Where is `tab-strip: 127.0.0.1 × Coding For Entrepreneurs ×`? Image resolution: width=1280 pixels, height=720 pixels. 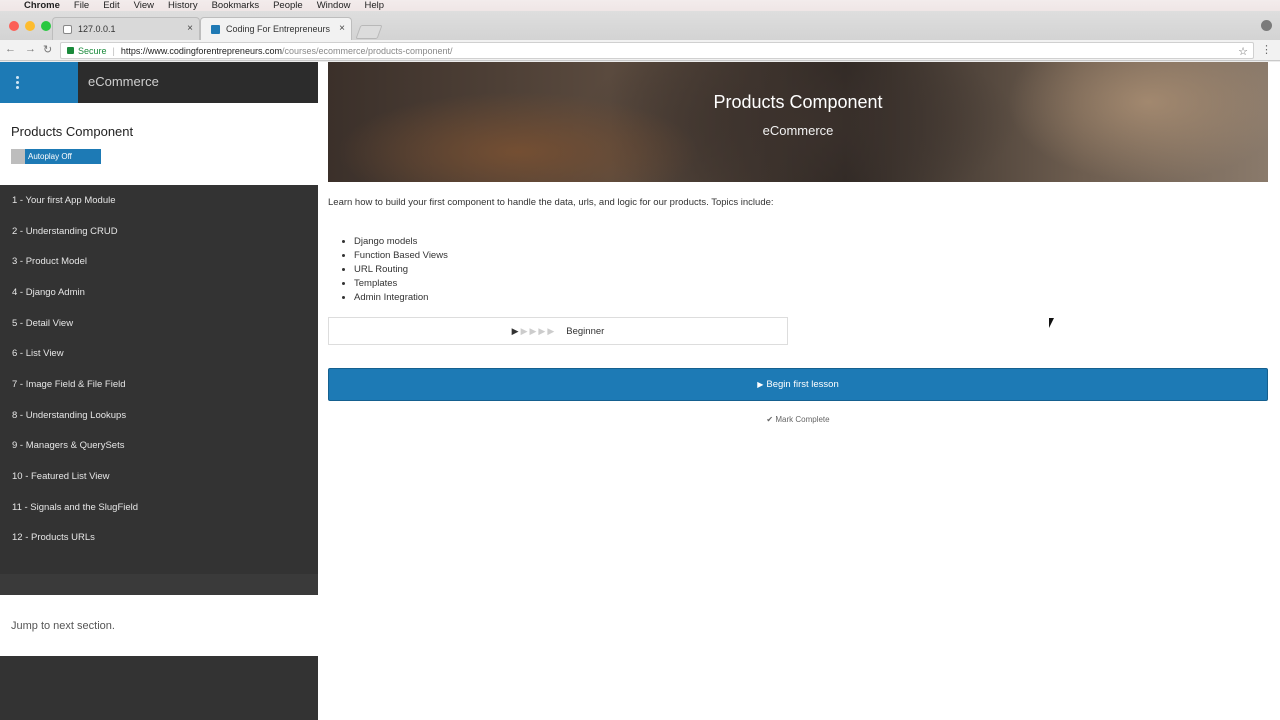
tab-strip: 127.0.0.1 × Coding For Entrepreneurs × is located at coordinates (640, 25).